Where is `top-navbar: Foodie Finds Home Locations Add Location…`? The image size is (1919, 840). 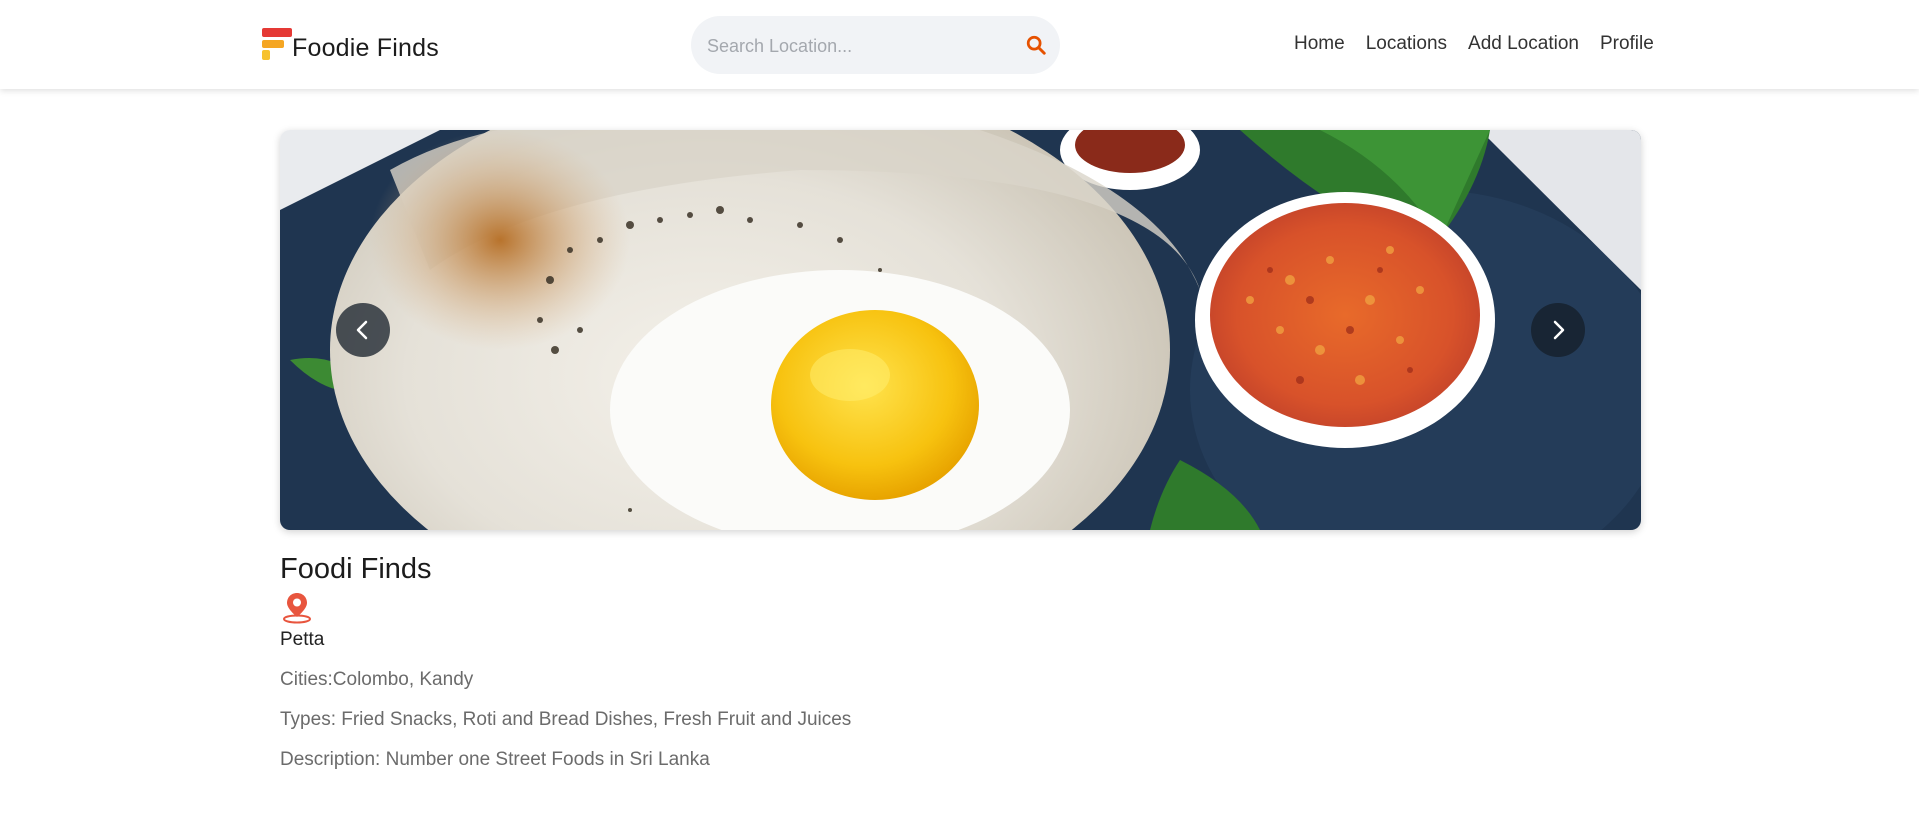
top-navbar: Foodie Finds Home Locations Add Location… is located at coordinates (959, 44).